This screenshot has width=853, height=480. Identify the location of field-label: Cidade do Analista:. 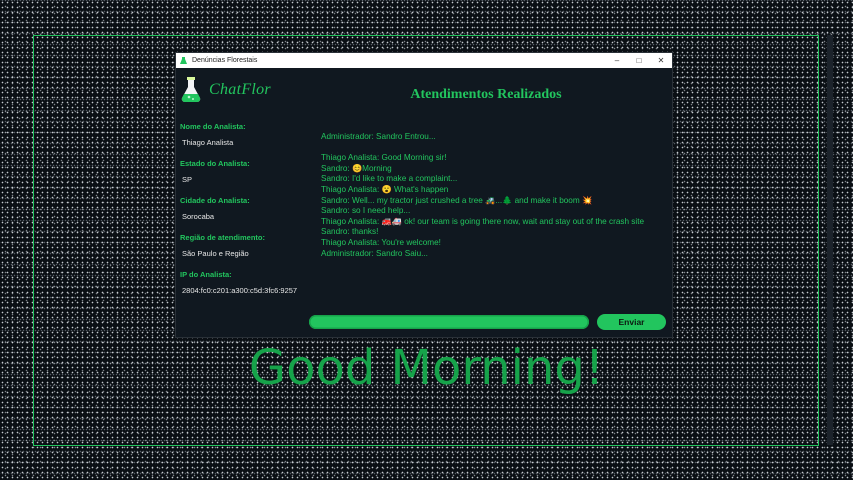
(215, 200).